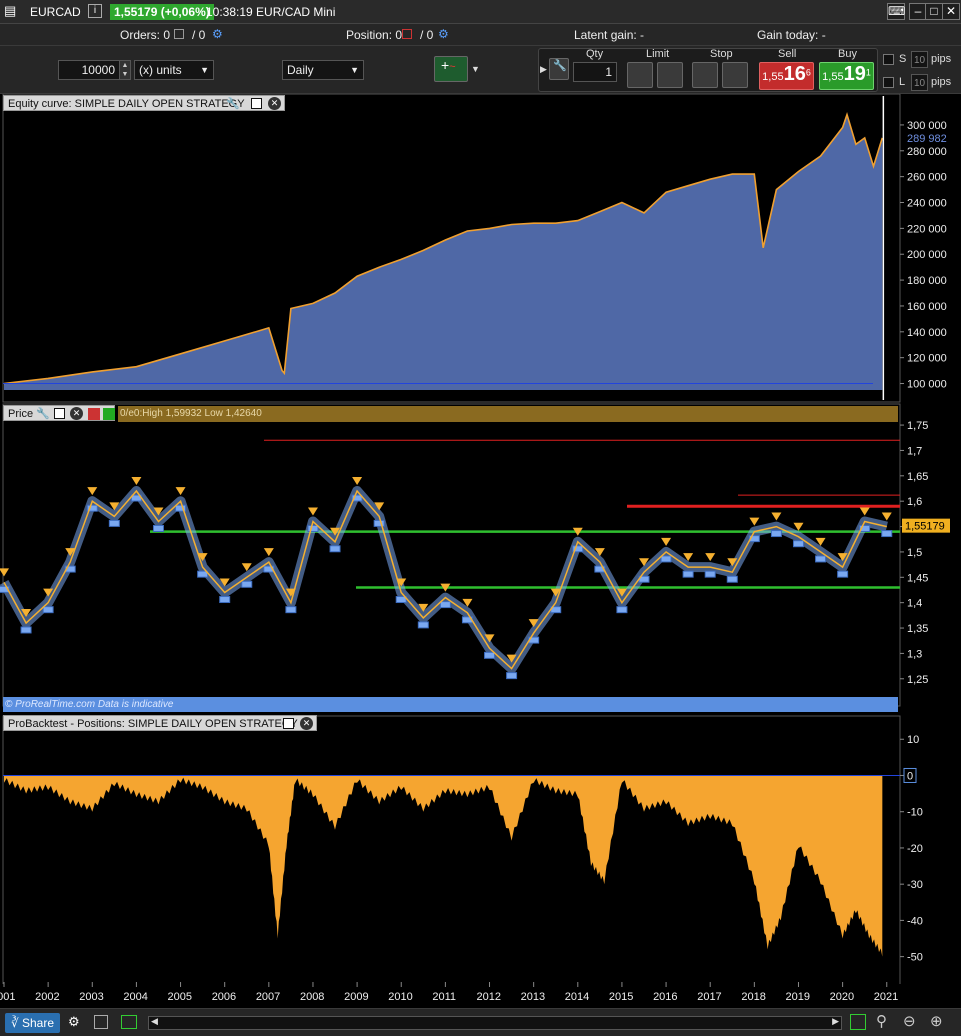  Describe the element at coordinates (621, 997) in the screenshot. I see `x-axis-tick-label: 2015` at that location.